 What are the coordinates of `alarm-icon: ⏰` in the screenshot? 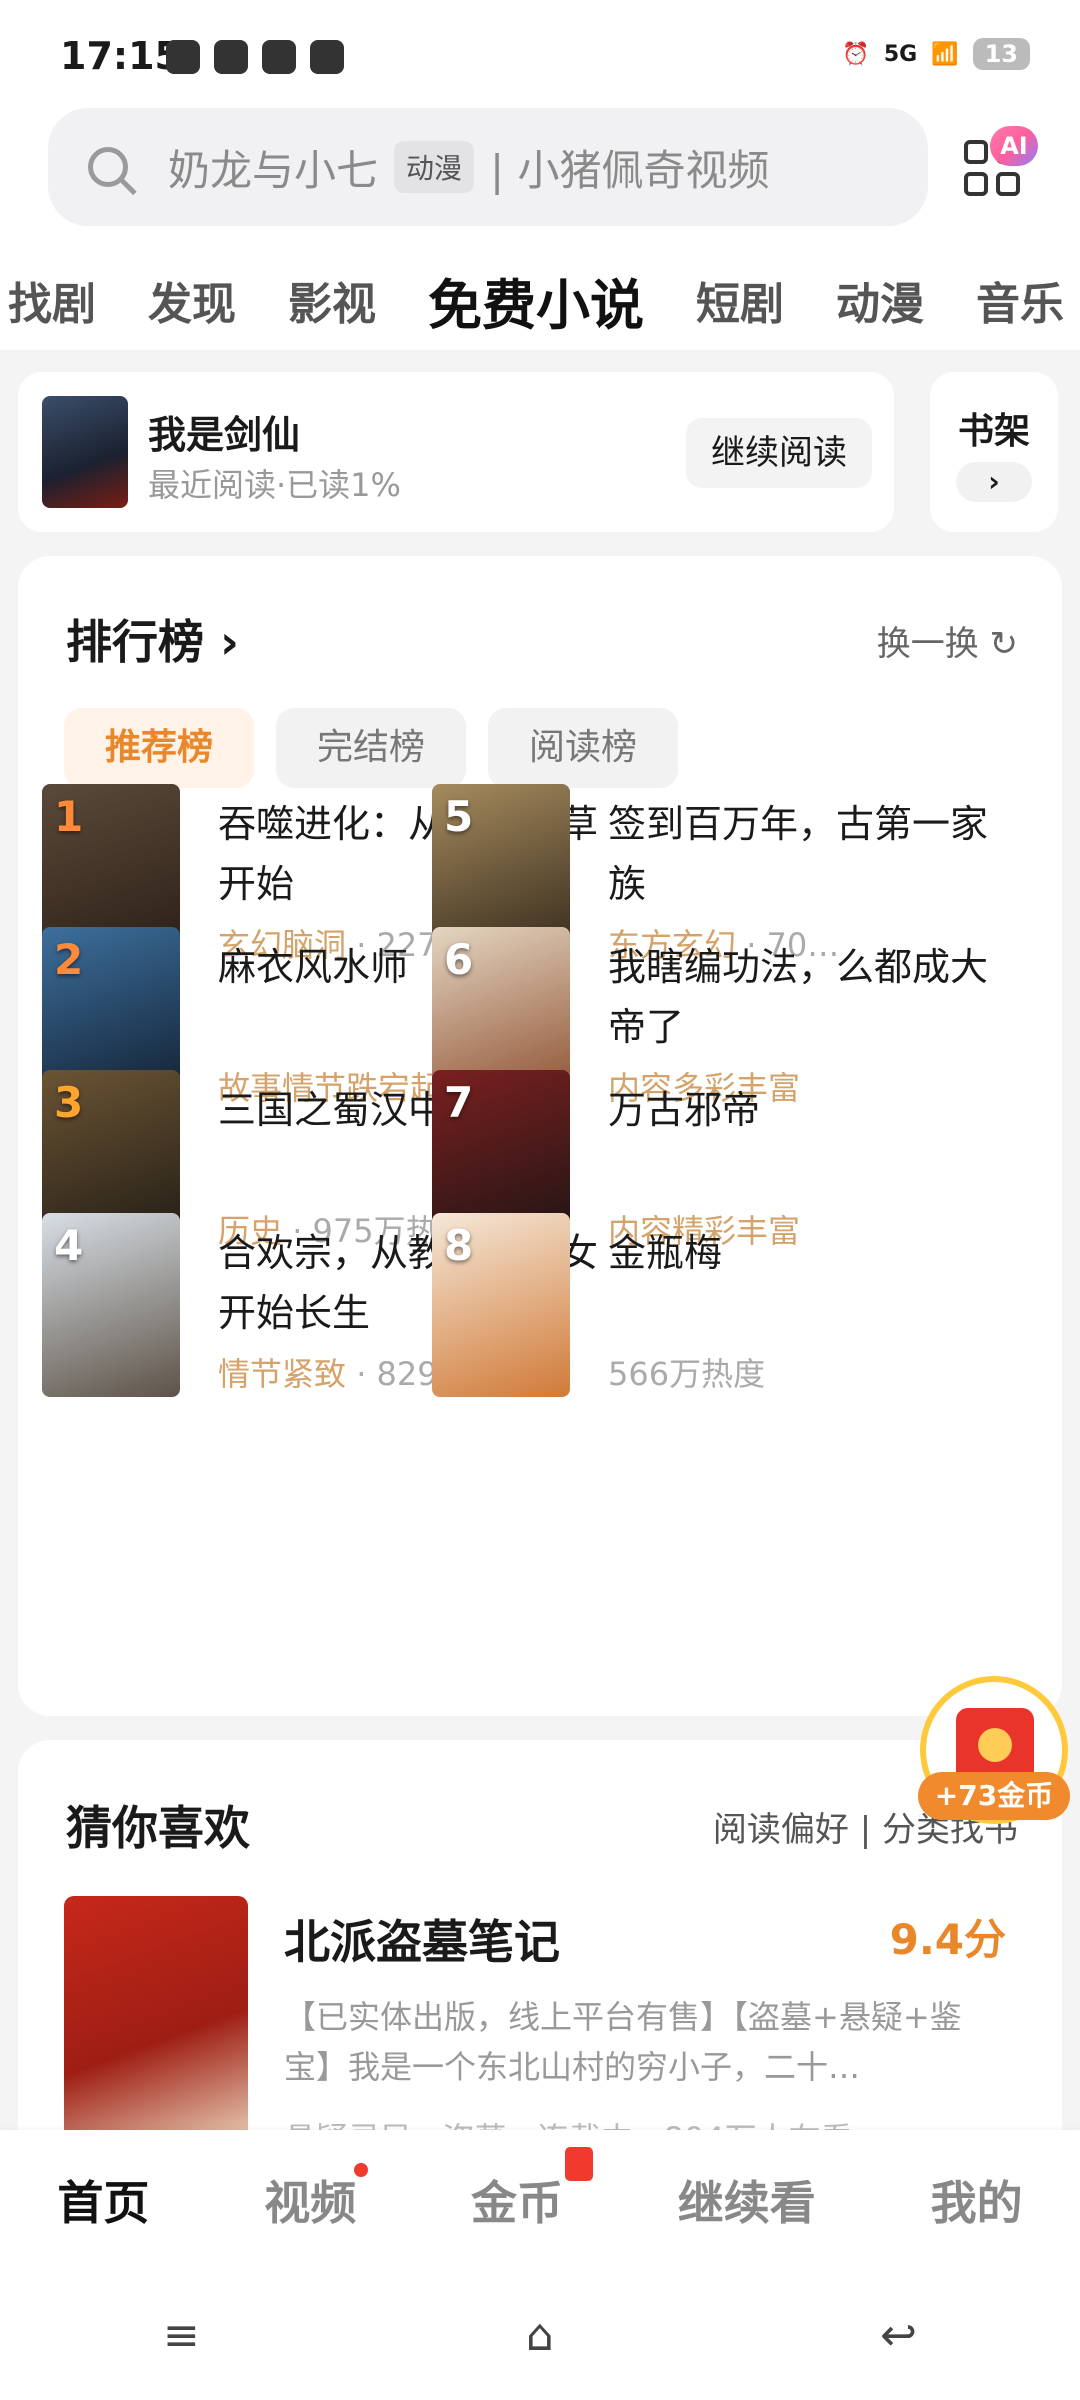 It's located at (856, 54).